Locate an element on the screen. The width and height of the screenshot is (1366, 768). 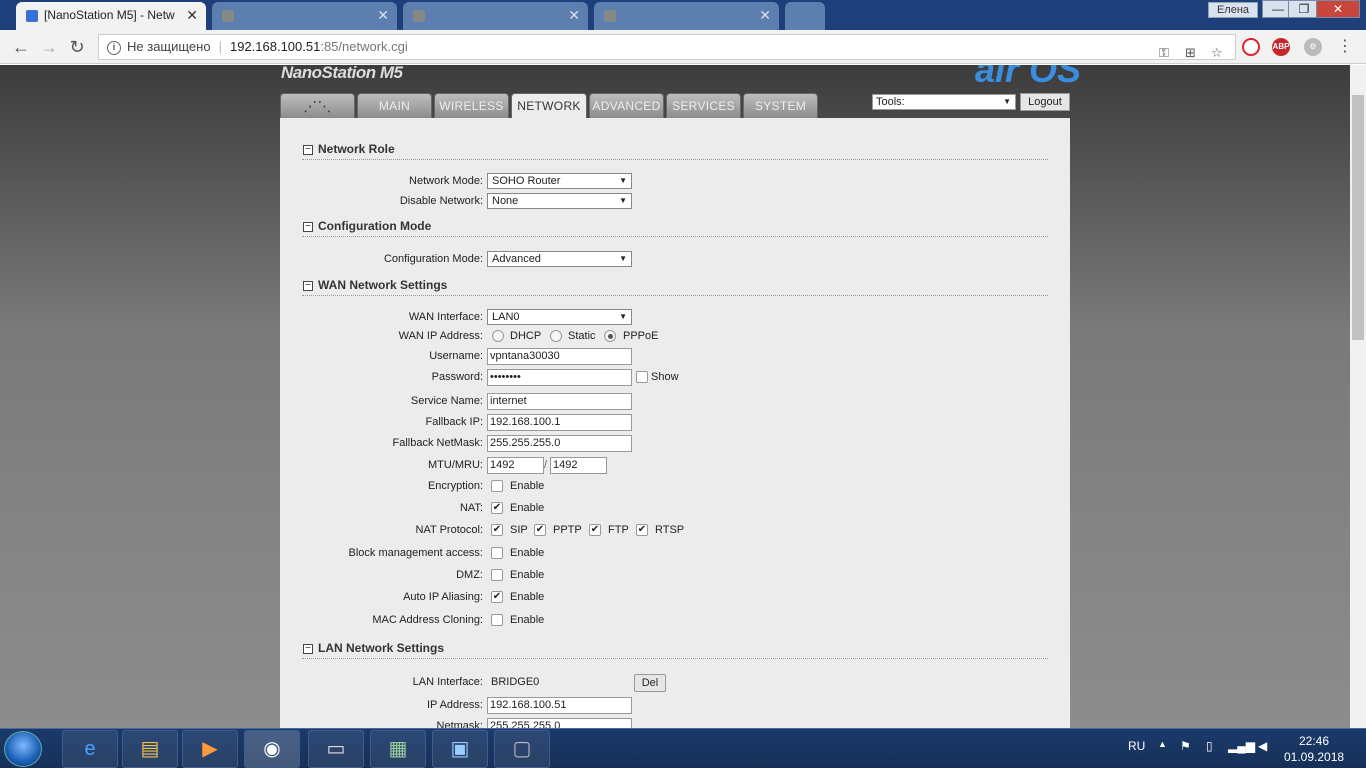
encryption-label: Encryption: is located at coordinates (455, 486).